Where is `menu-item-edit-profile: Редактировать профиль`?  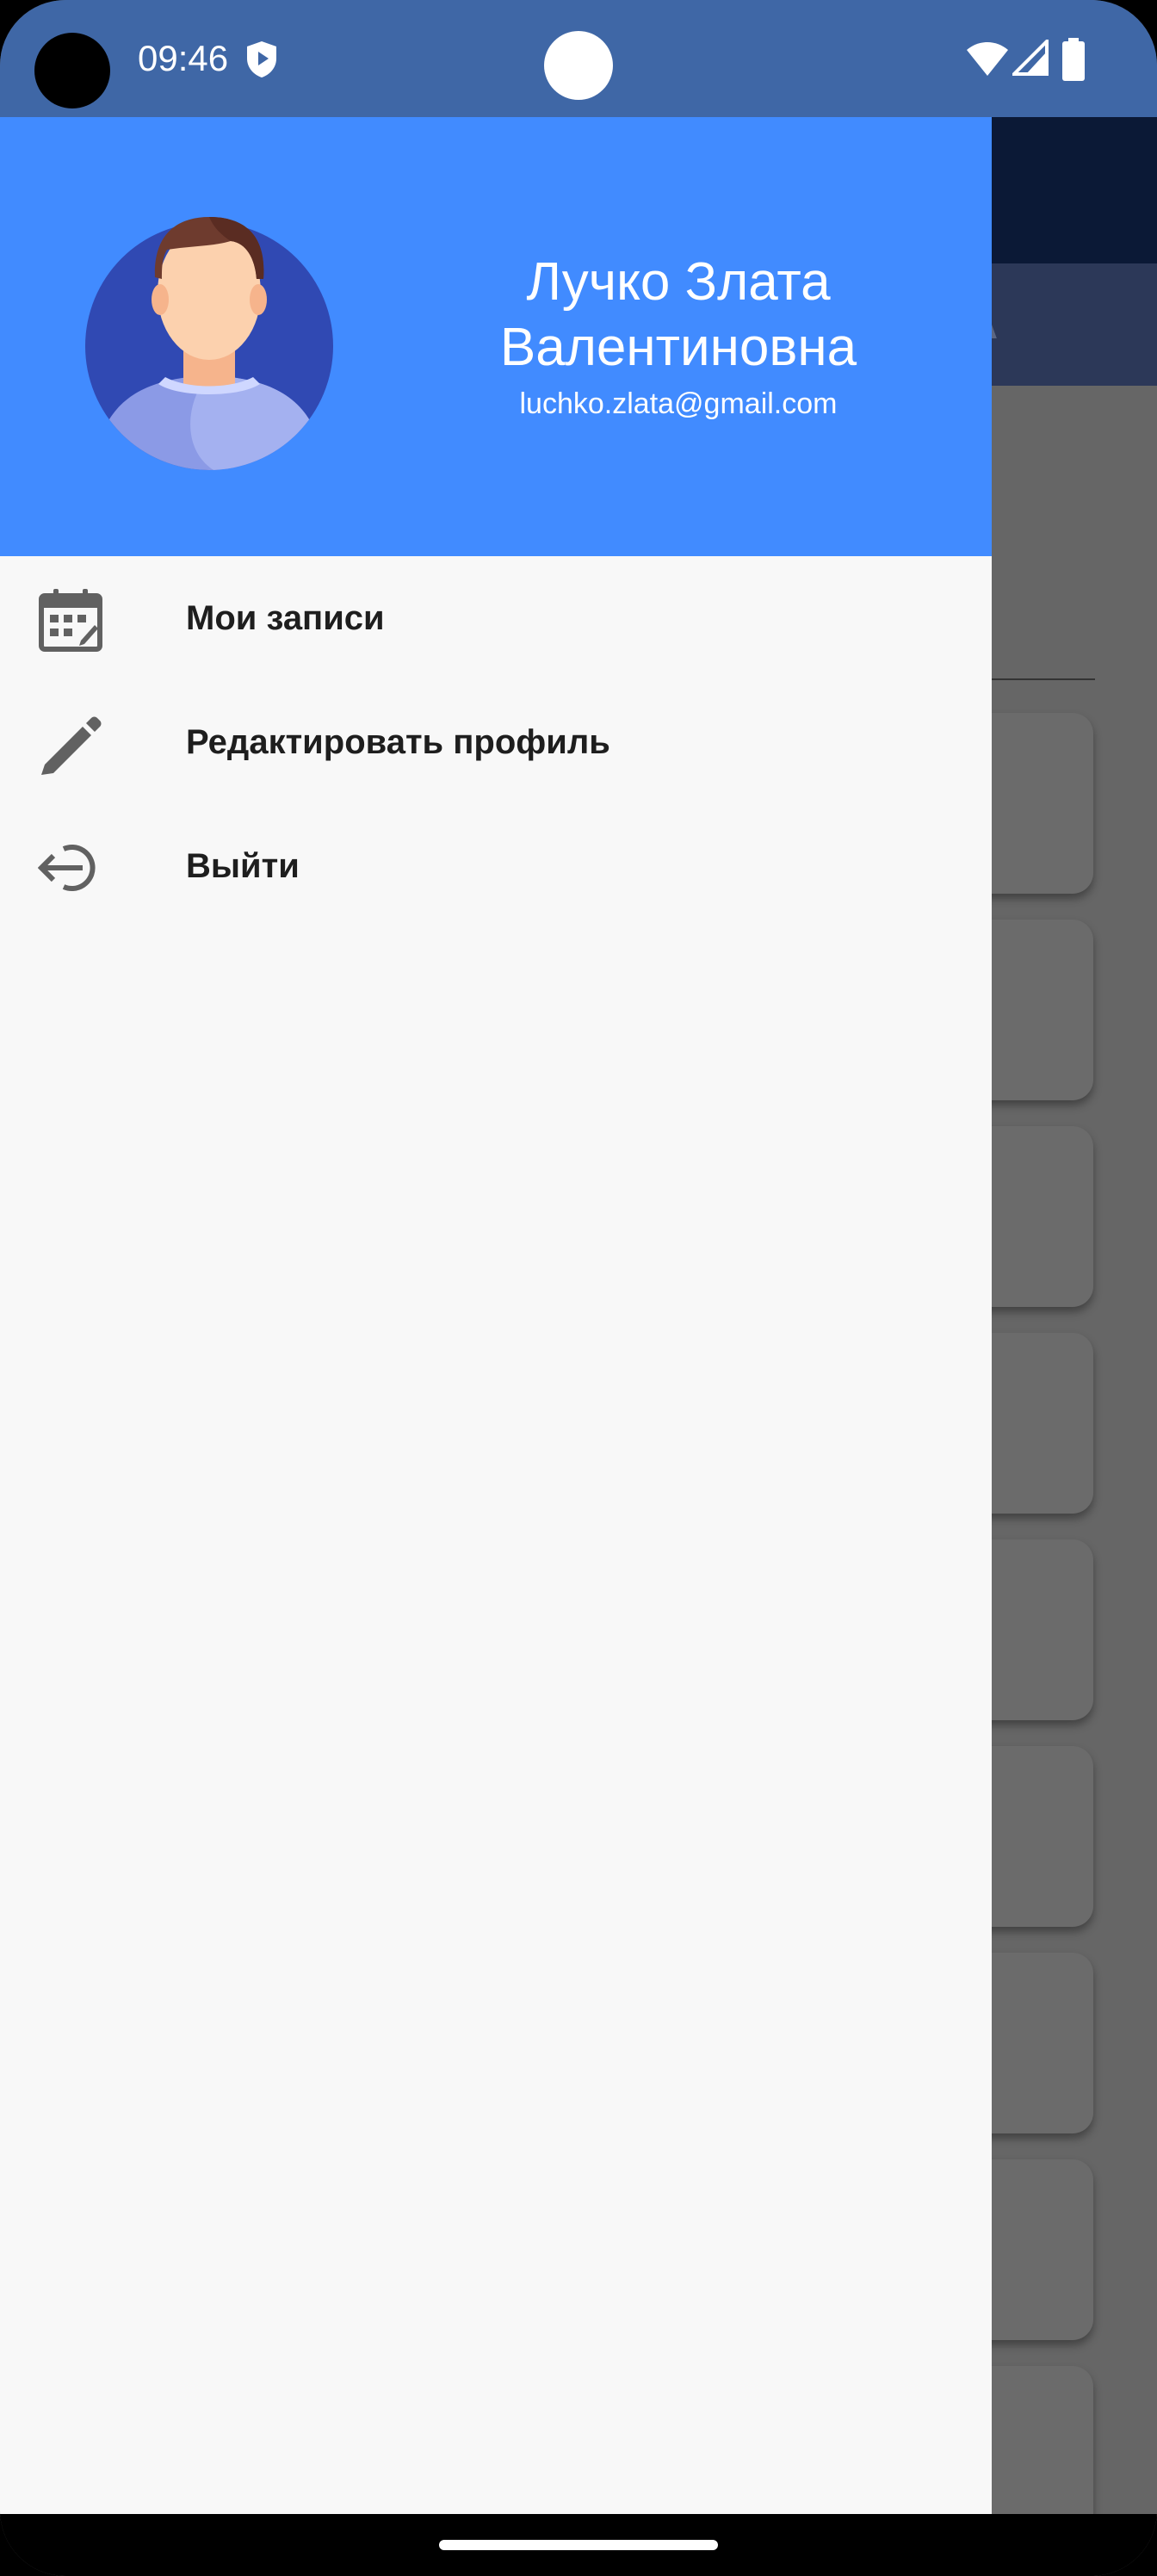 menu-item-edit-profile: Редактировать профиль is located at coordinates (496, 742).